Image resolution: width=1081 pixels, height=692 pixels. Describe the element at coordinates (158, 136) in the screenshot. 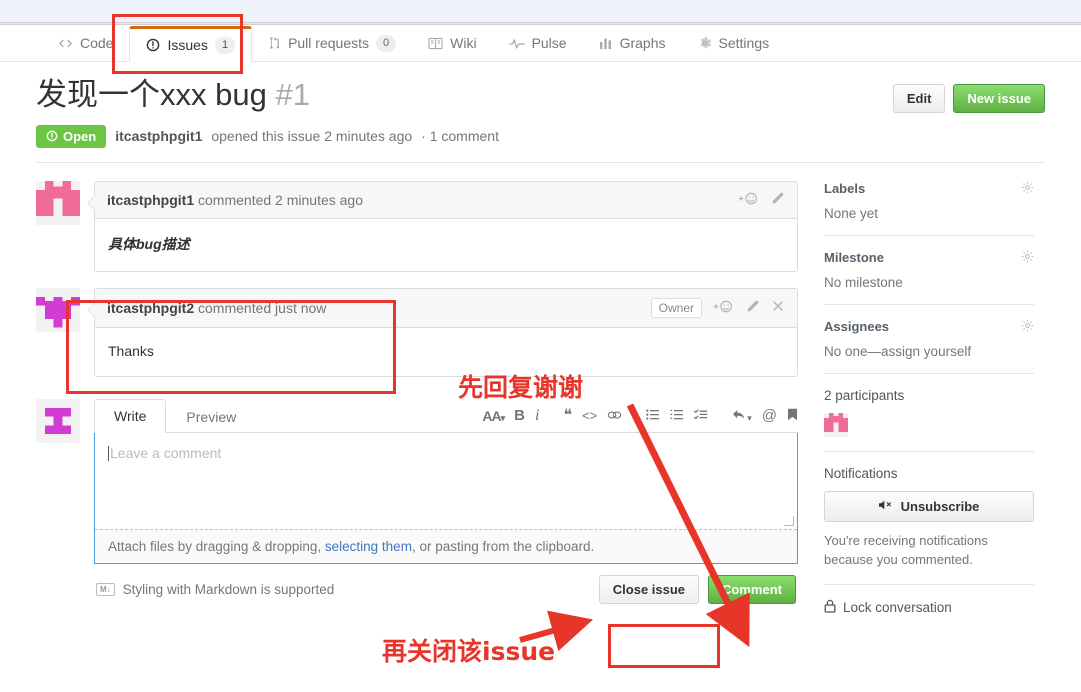

I see `issue-author: itcastphpgit1` at that location.